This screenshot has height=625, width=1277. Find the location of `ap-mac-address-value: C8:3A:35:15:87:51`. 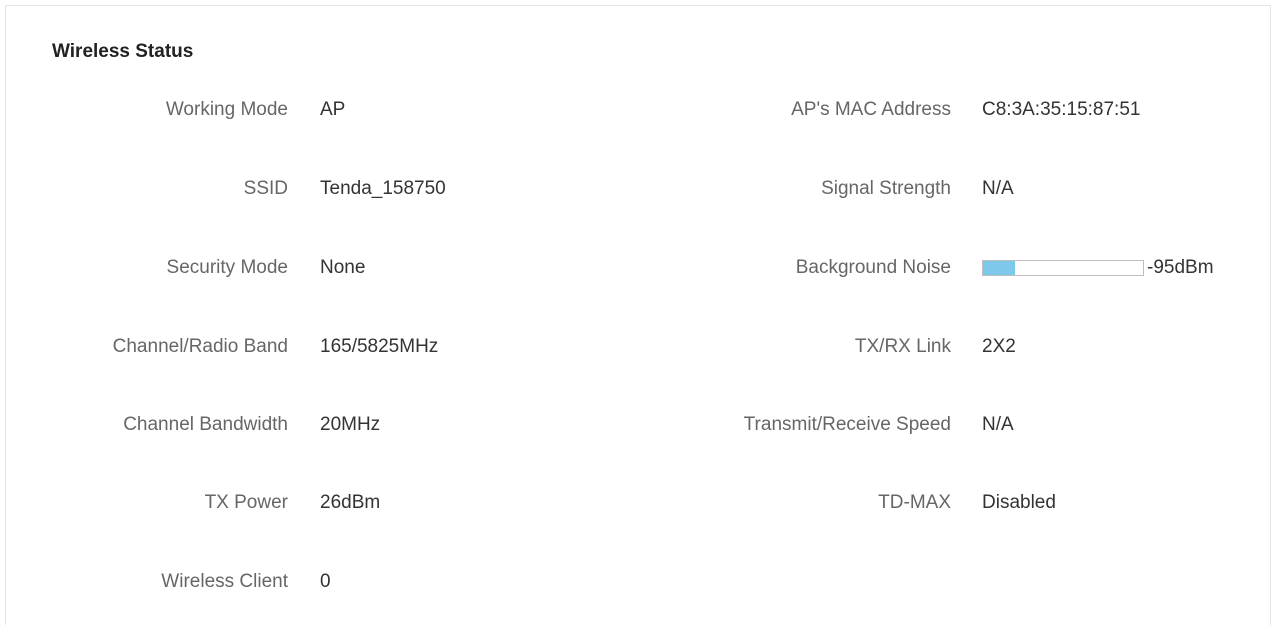

ap-mac-address-value: C8:3A:35:15:87:51 is located at coordinates (1061, 109).